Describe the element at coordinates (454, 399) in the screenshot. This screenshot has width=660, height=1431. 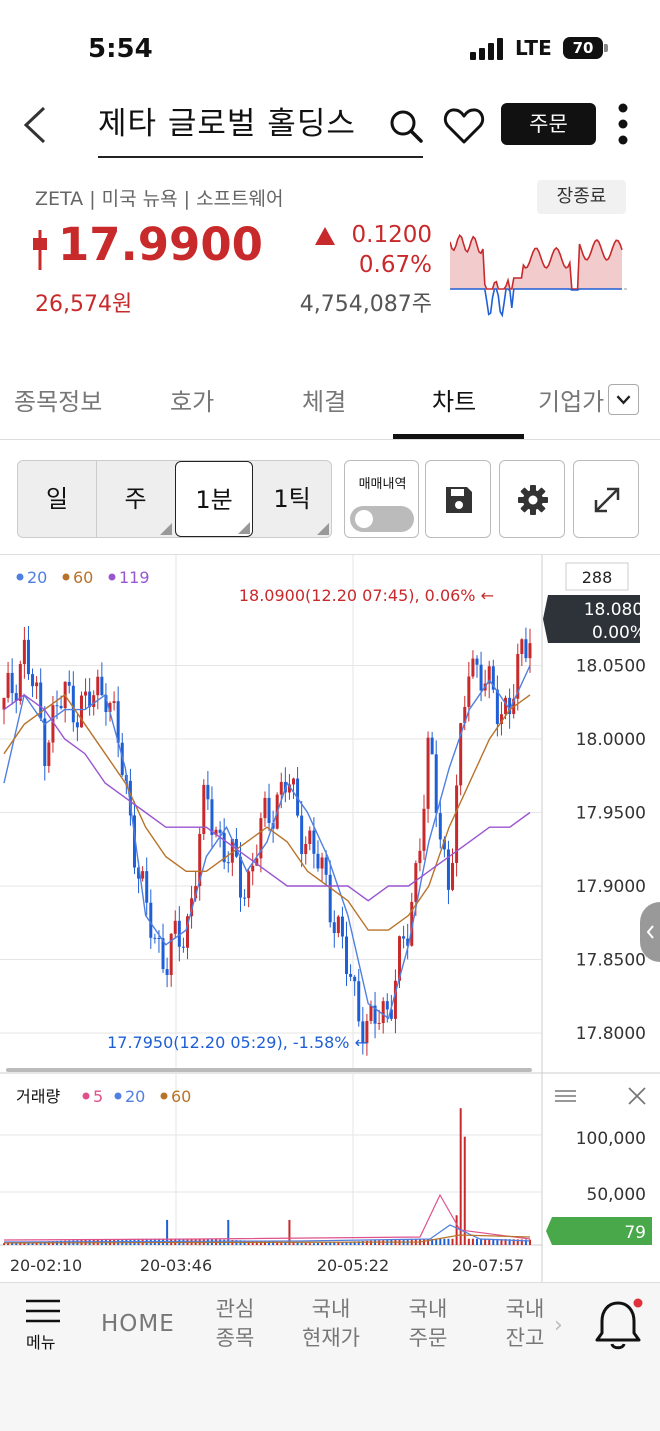
I see `tab-chart: 차트` at that location.